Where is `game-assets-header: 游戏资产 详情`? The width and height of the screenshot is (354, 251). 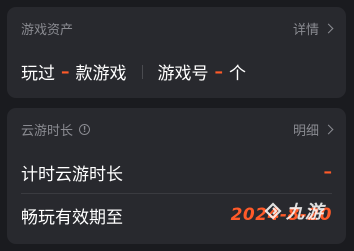
game-assets-header: 游戏资产 详情 is located at coordinates (177, 28).